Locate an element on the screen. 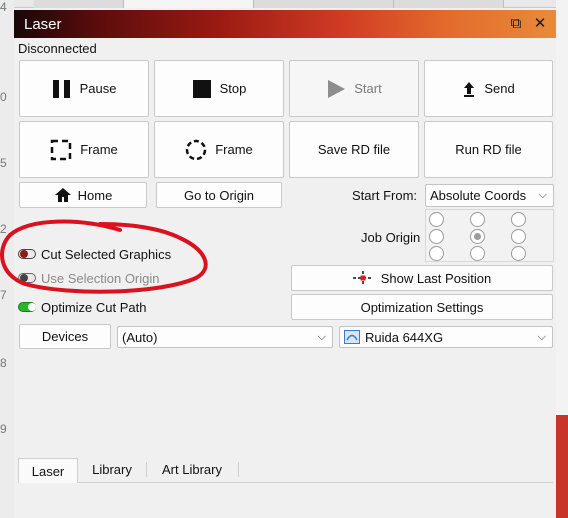  start-from-select: Absolute Coords ⌵ is located at coordinates (489, 195).